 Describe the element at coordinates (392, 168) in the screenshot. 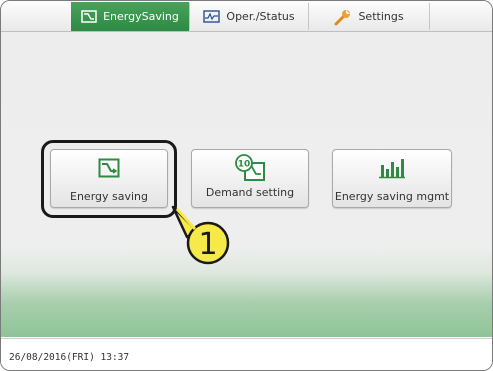

I see `bar-chart-icon` at that location.